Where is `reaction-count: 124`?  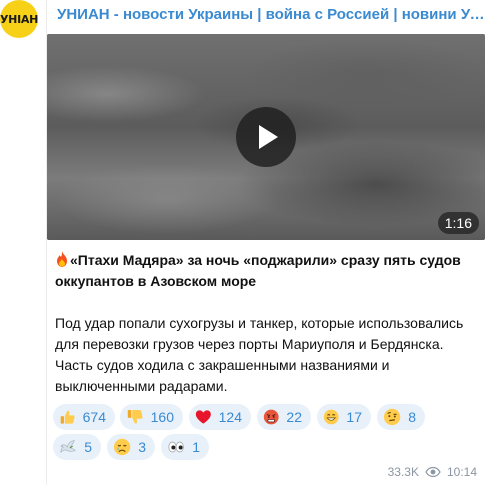 reaction-count: 124 is located at coordinates (230, 417).